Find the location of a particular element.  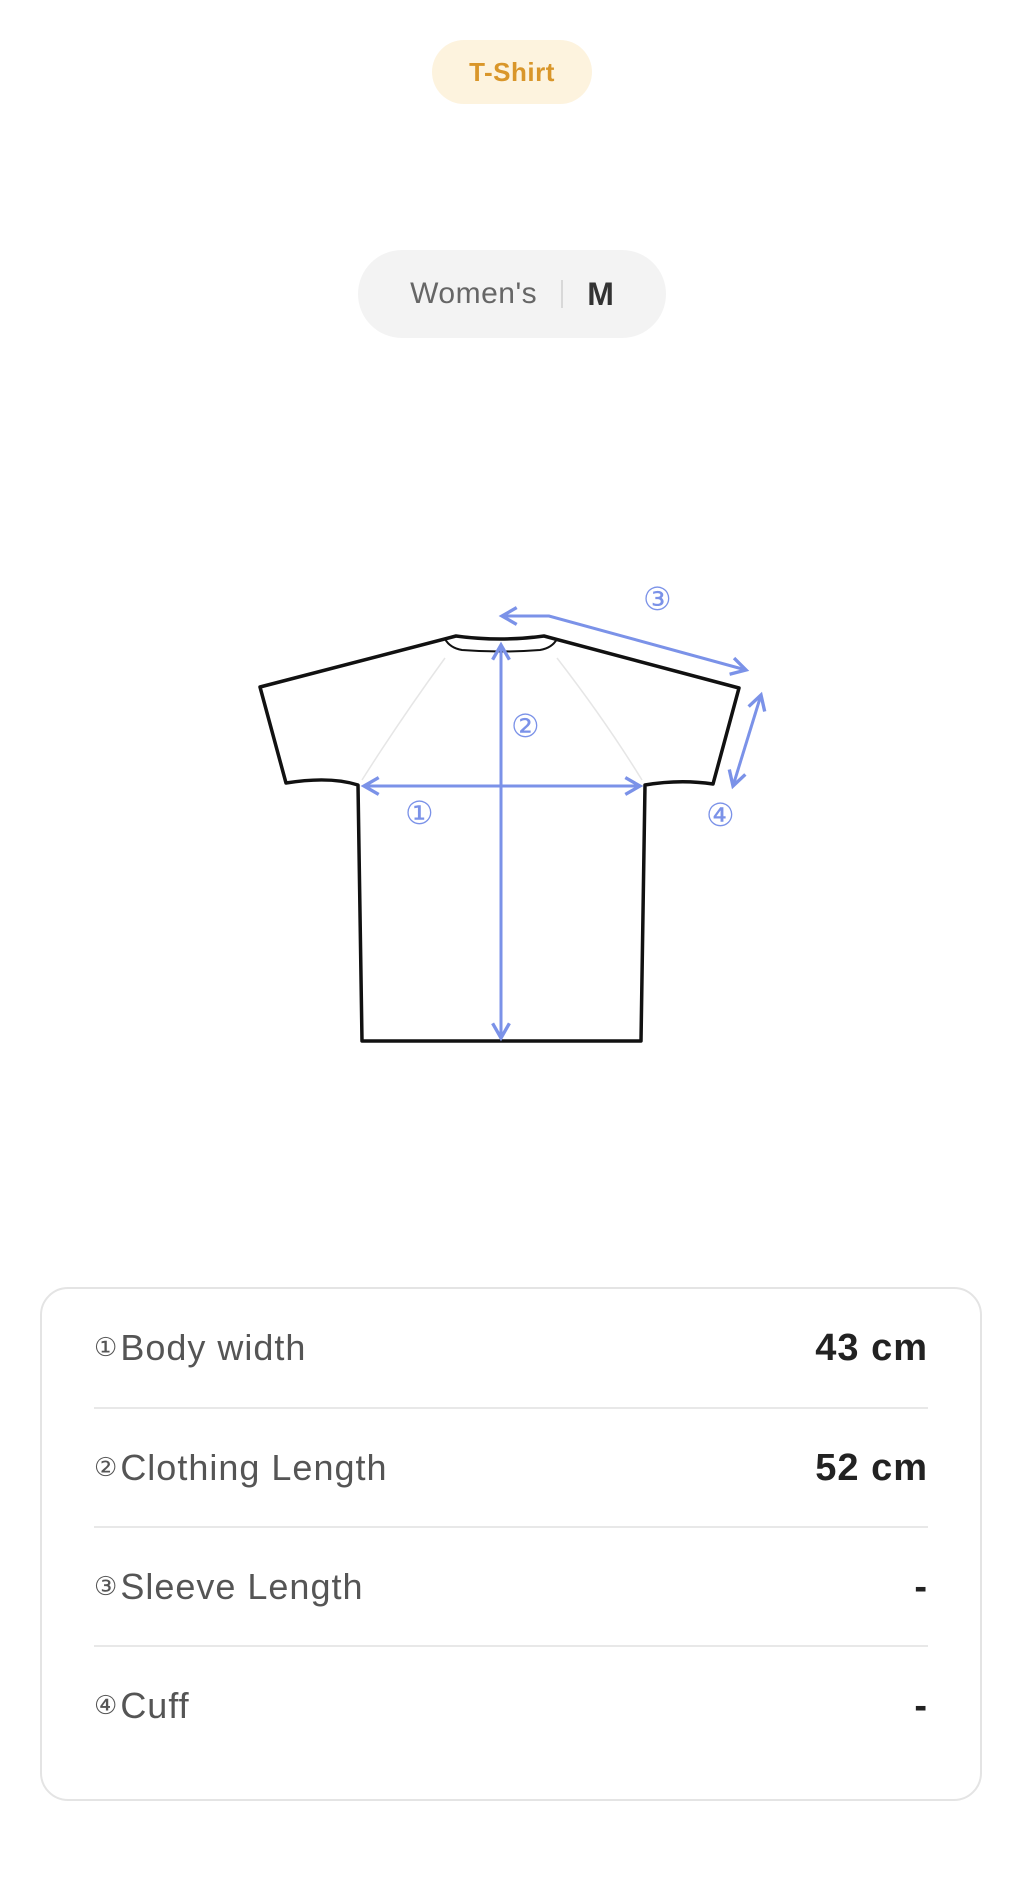

row-value: 52 cm is located at coordinates (871, 1467).